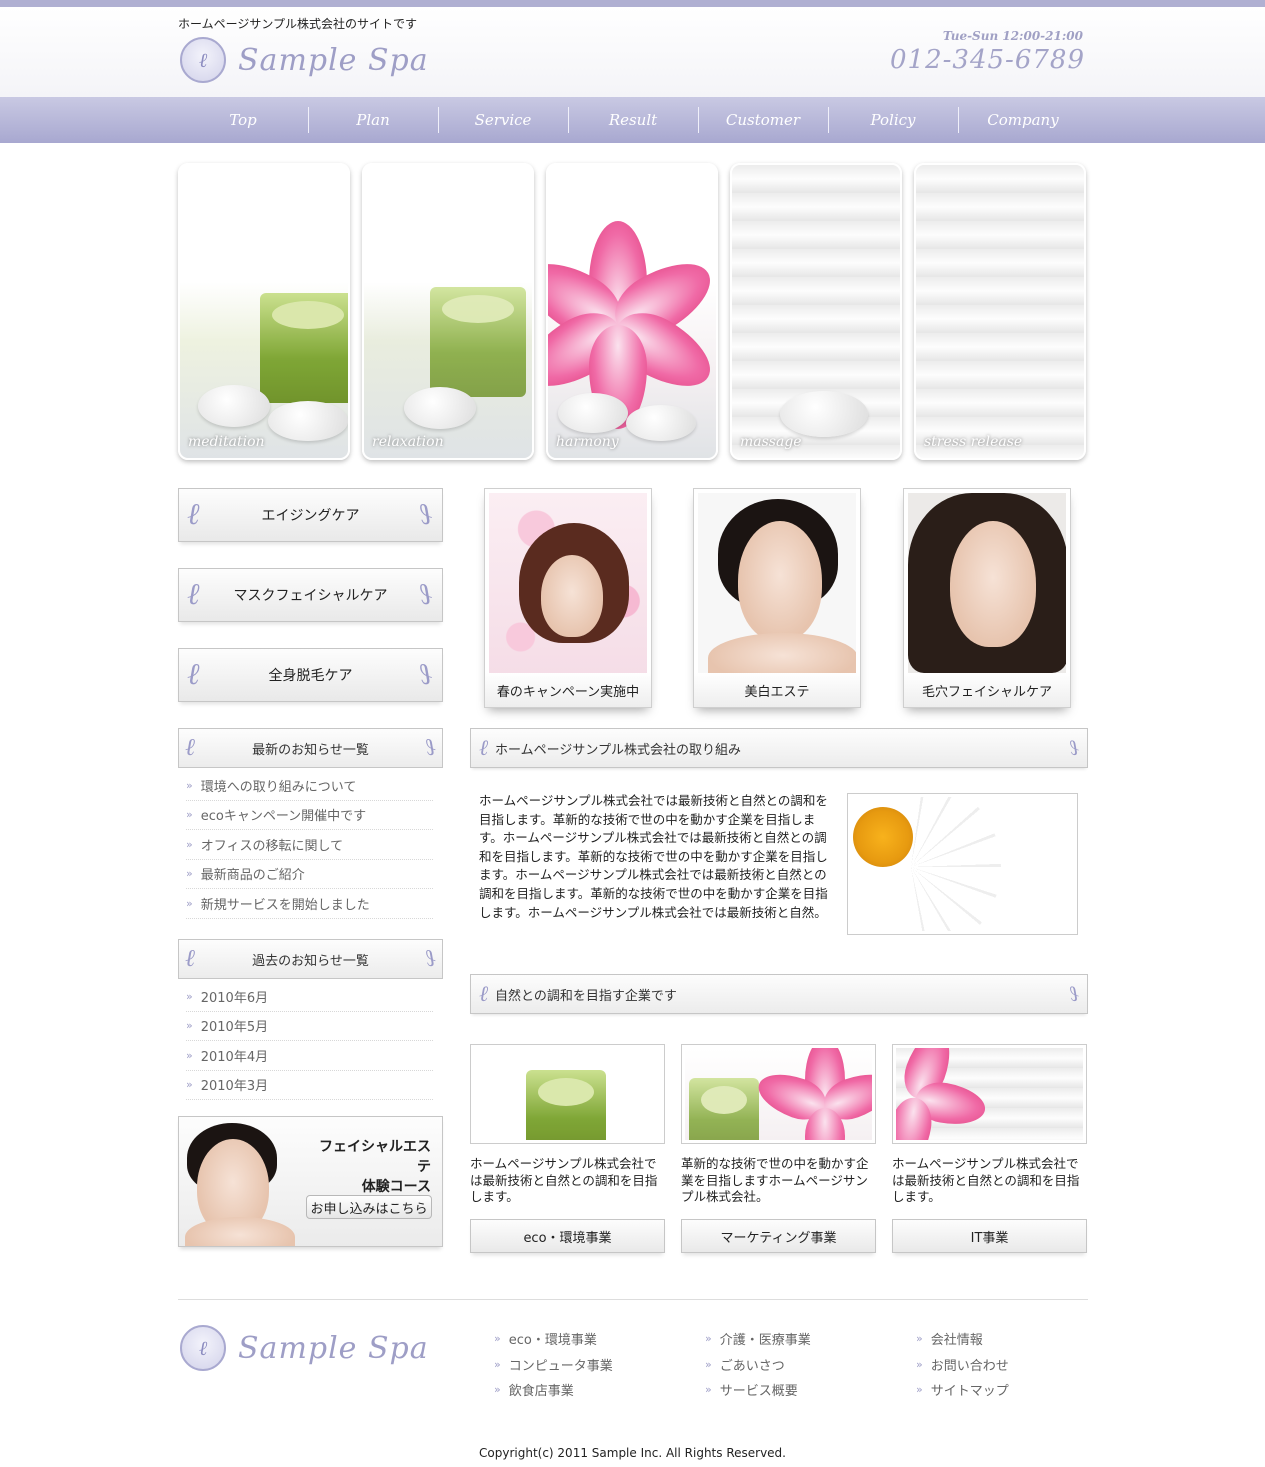  What do you see at coordinates (758, 1390) in the screenshot?
I see `footer-link: » サービス概要` at bounding box center [758, 1390].